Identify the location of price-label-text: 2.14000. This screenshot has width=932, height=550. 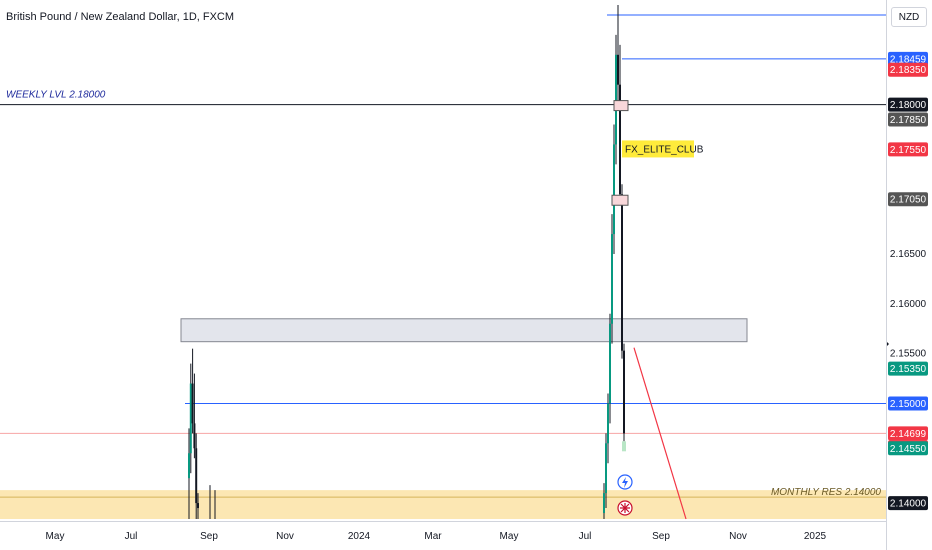
(908, 504).